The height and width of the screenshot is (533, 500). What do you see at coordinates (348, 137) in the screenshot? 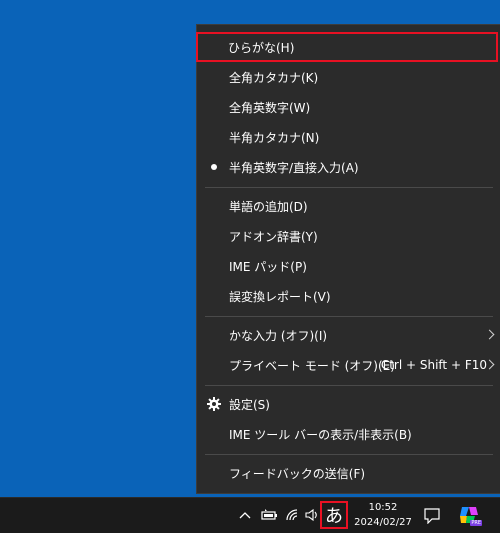
I see `menu-item-halfwidth-katakana: 半角カタカナ(N)` at bounding box center [348, 137].